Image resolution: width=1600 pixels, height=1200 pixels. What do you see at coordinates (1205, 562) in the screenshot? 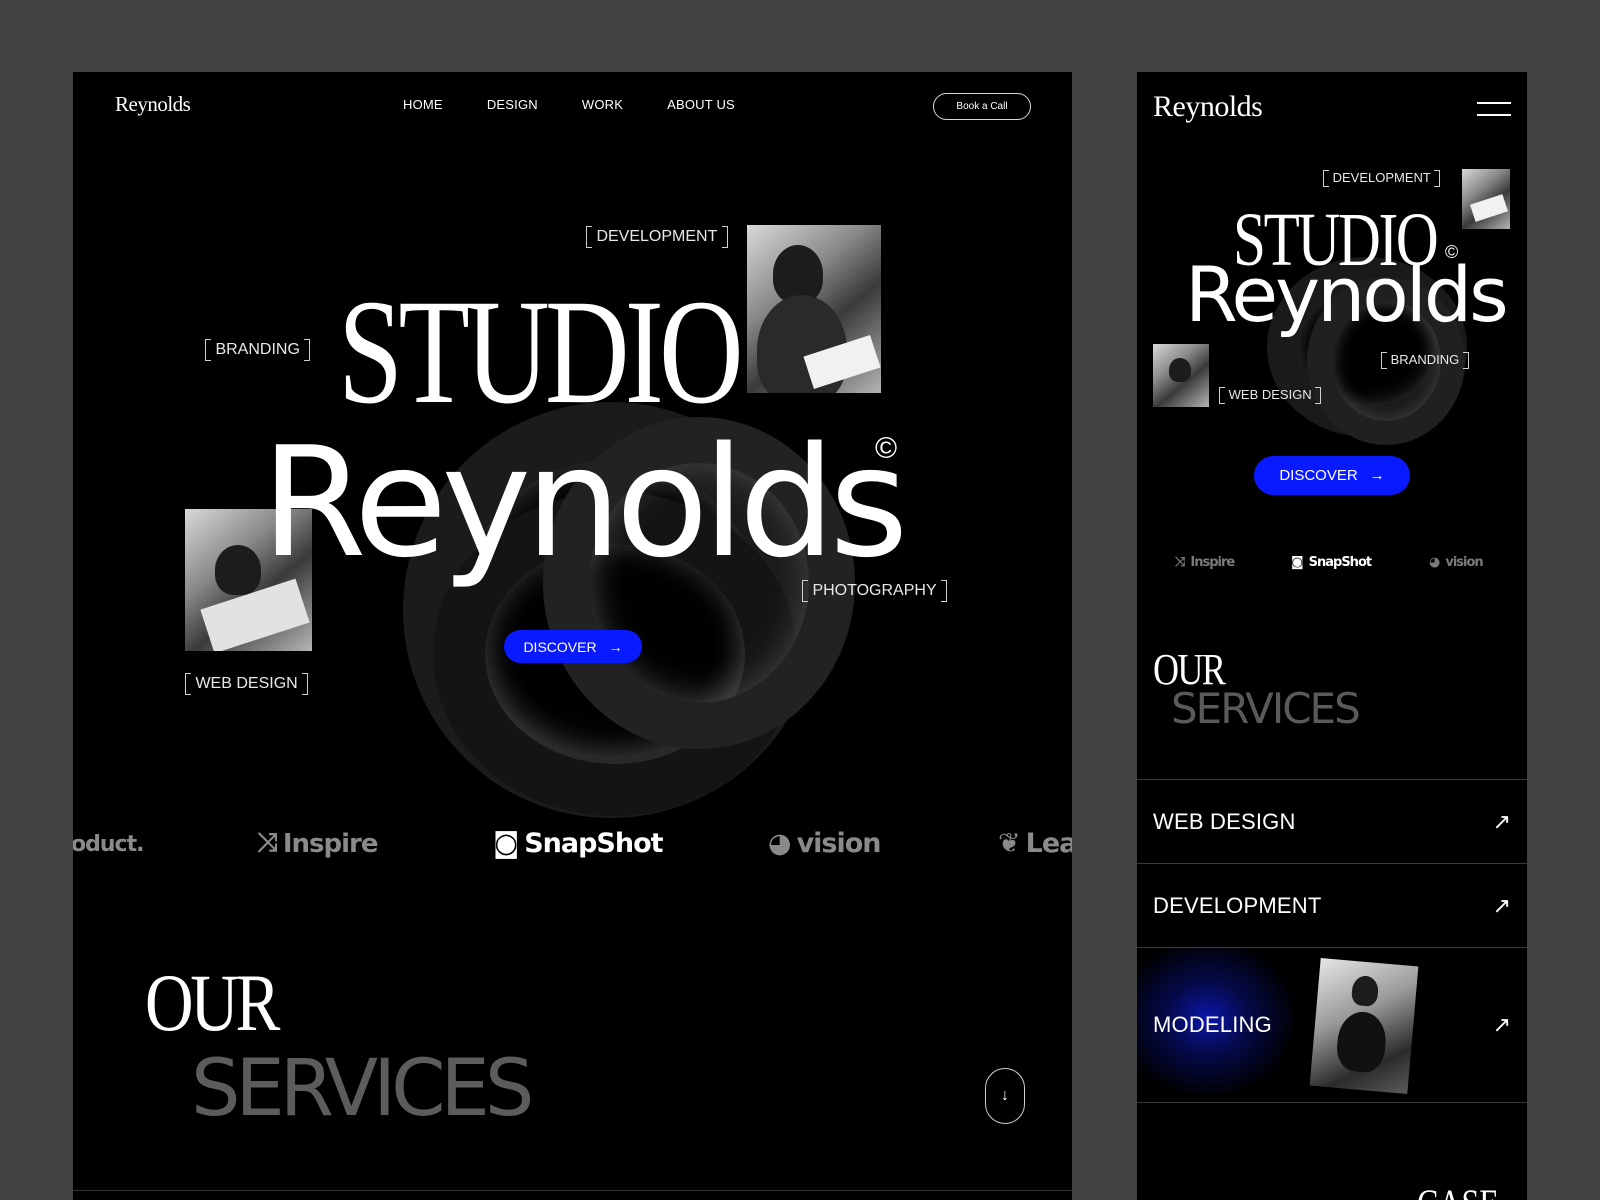
I see `mobile-brand-inspire: ⤨ Inspire` at bounding box center [1205, 562].